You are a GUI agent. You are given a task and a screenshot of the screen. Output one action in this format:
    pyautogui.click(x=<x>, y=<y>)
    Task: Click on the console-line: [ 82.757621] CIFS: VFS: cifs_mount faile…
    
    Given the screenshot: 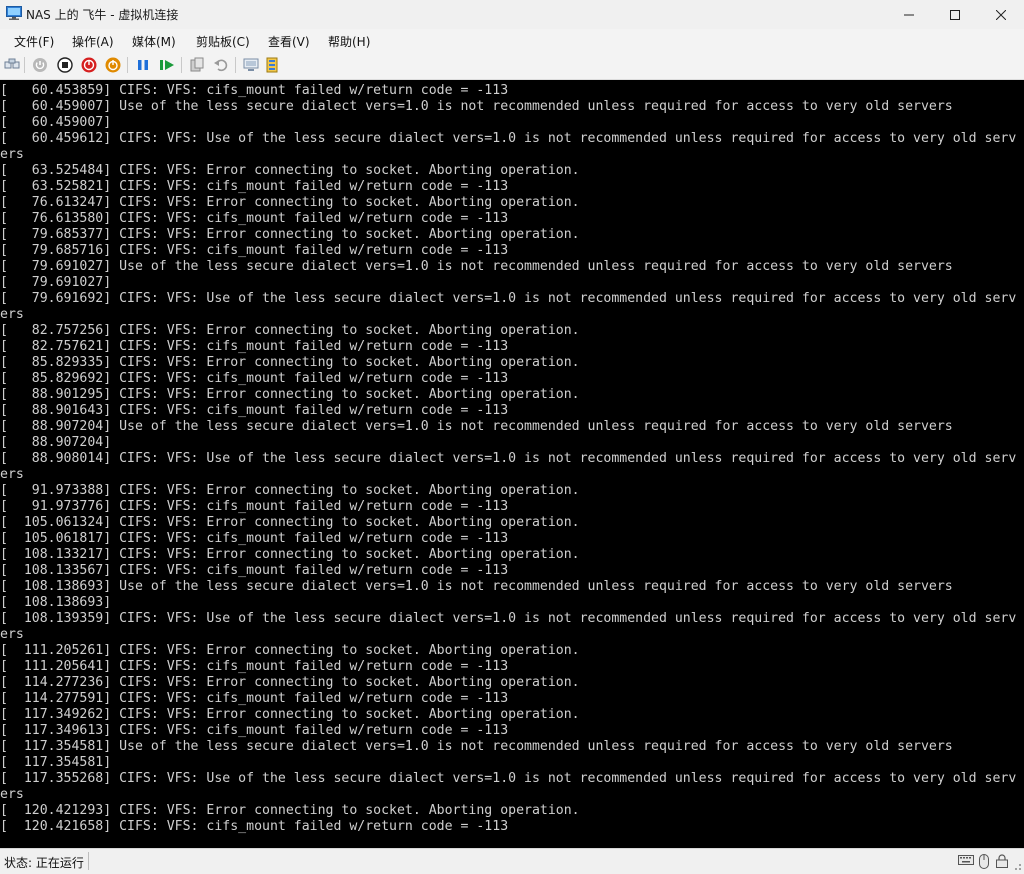 What is the action you would take?
    pyautogui.click(x=254, y=346)
    